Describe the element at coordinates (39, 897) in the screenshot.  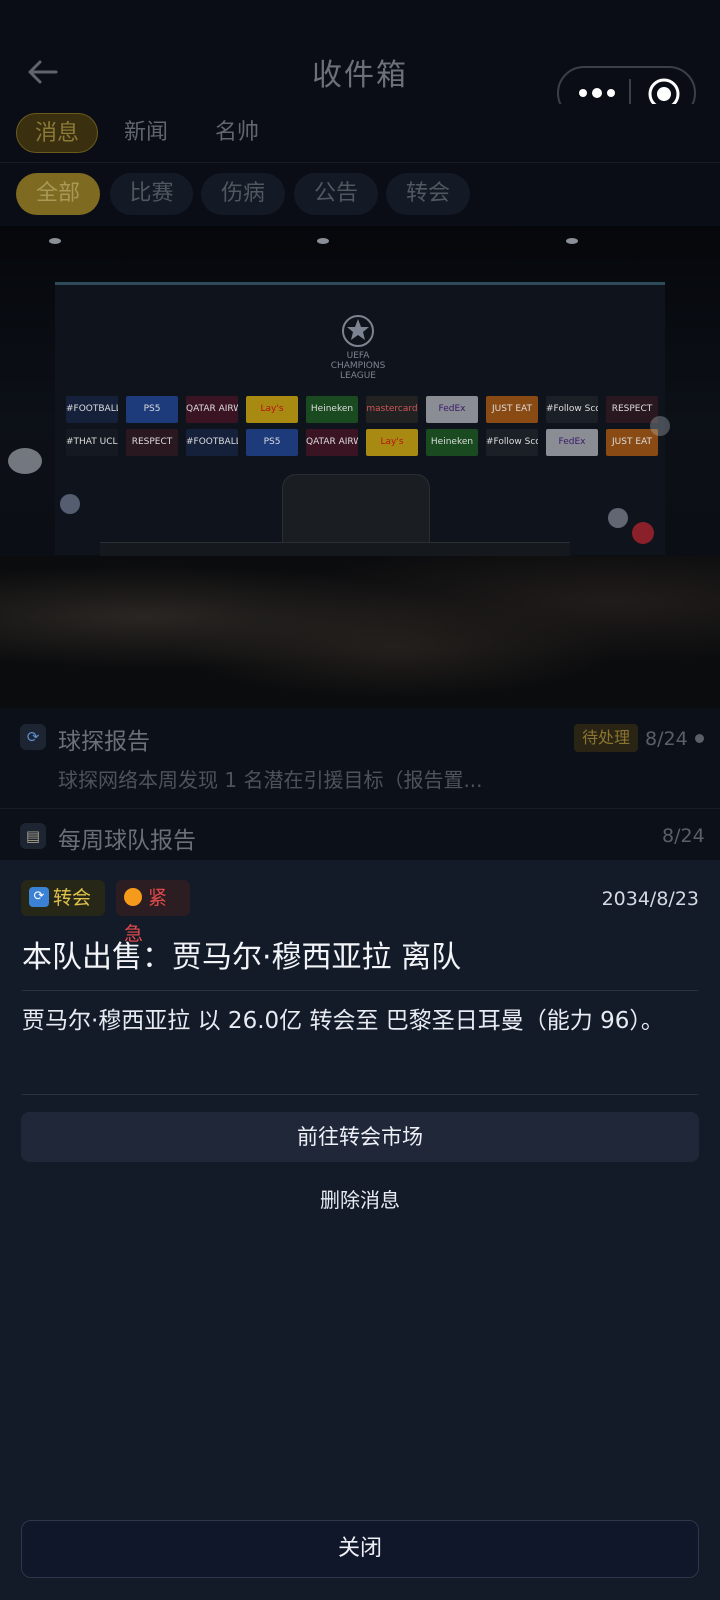
I see `transfer-icon: ⟳` at that location.